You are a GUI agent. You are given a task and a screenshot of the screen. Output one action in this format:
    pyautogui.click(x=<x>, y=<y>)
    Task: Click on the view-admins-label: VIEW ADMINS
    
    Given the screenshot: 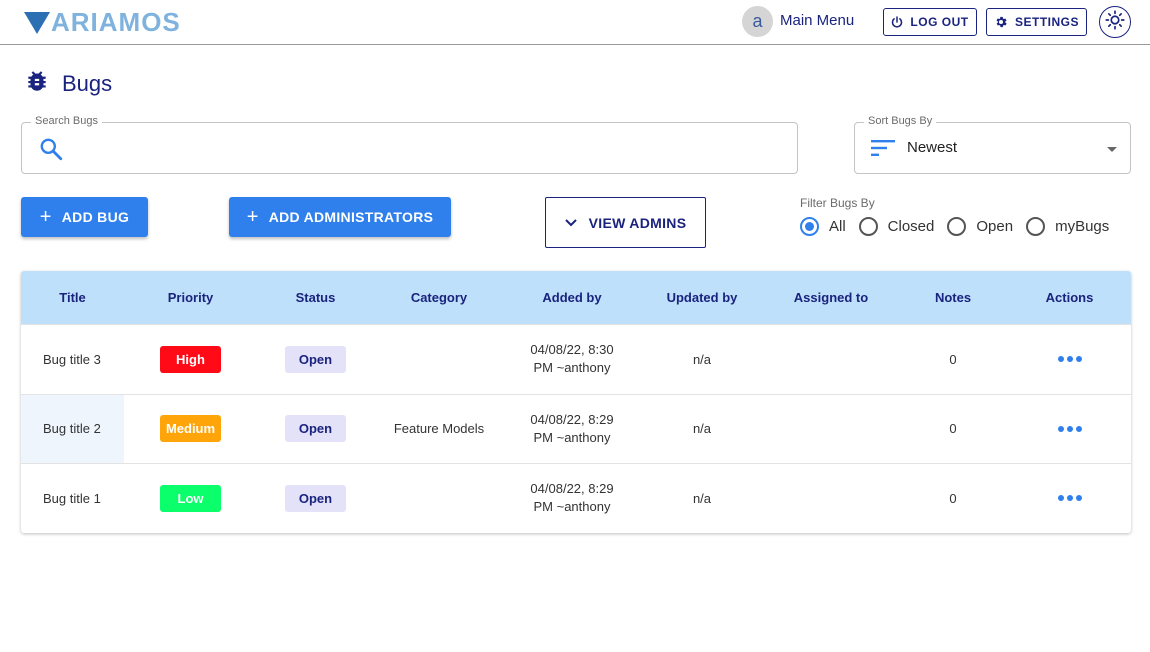 What is the action you would take?
    pyautogui.click(x=637, y=222)
    